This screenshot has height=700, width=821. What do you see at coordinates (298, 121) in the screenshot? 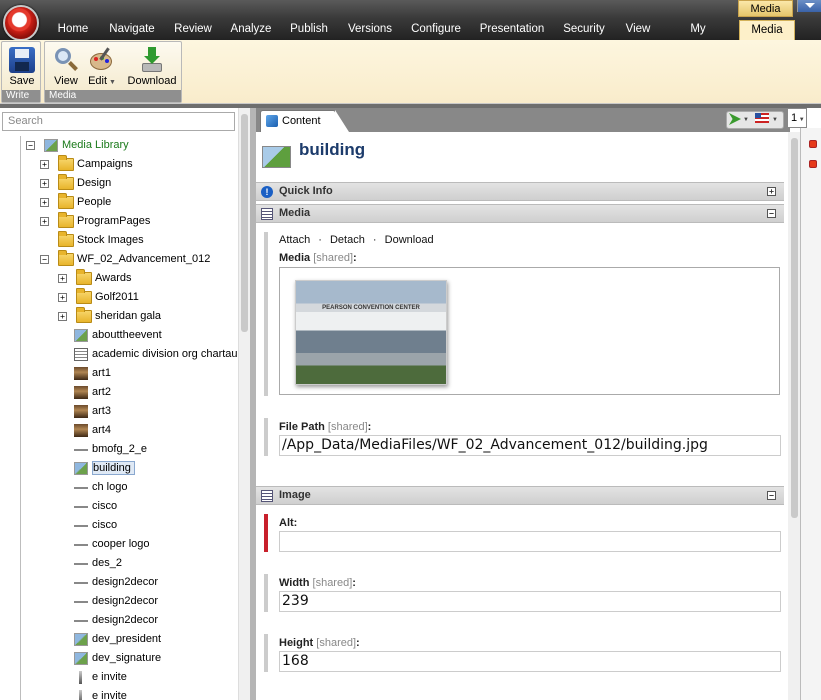
I see `tab-content: Content` at bounding box center [298, 121].